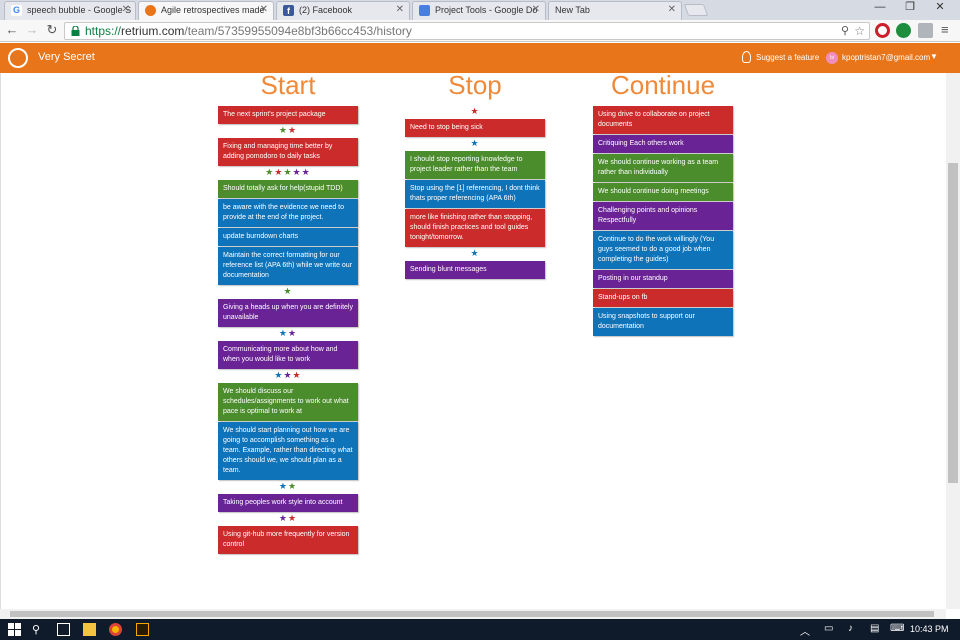 This screenshot has height=641, width=960. Describe the element at coordinates (882, 30) in the screenshot. I see `opera-extension-icon` at that location.